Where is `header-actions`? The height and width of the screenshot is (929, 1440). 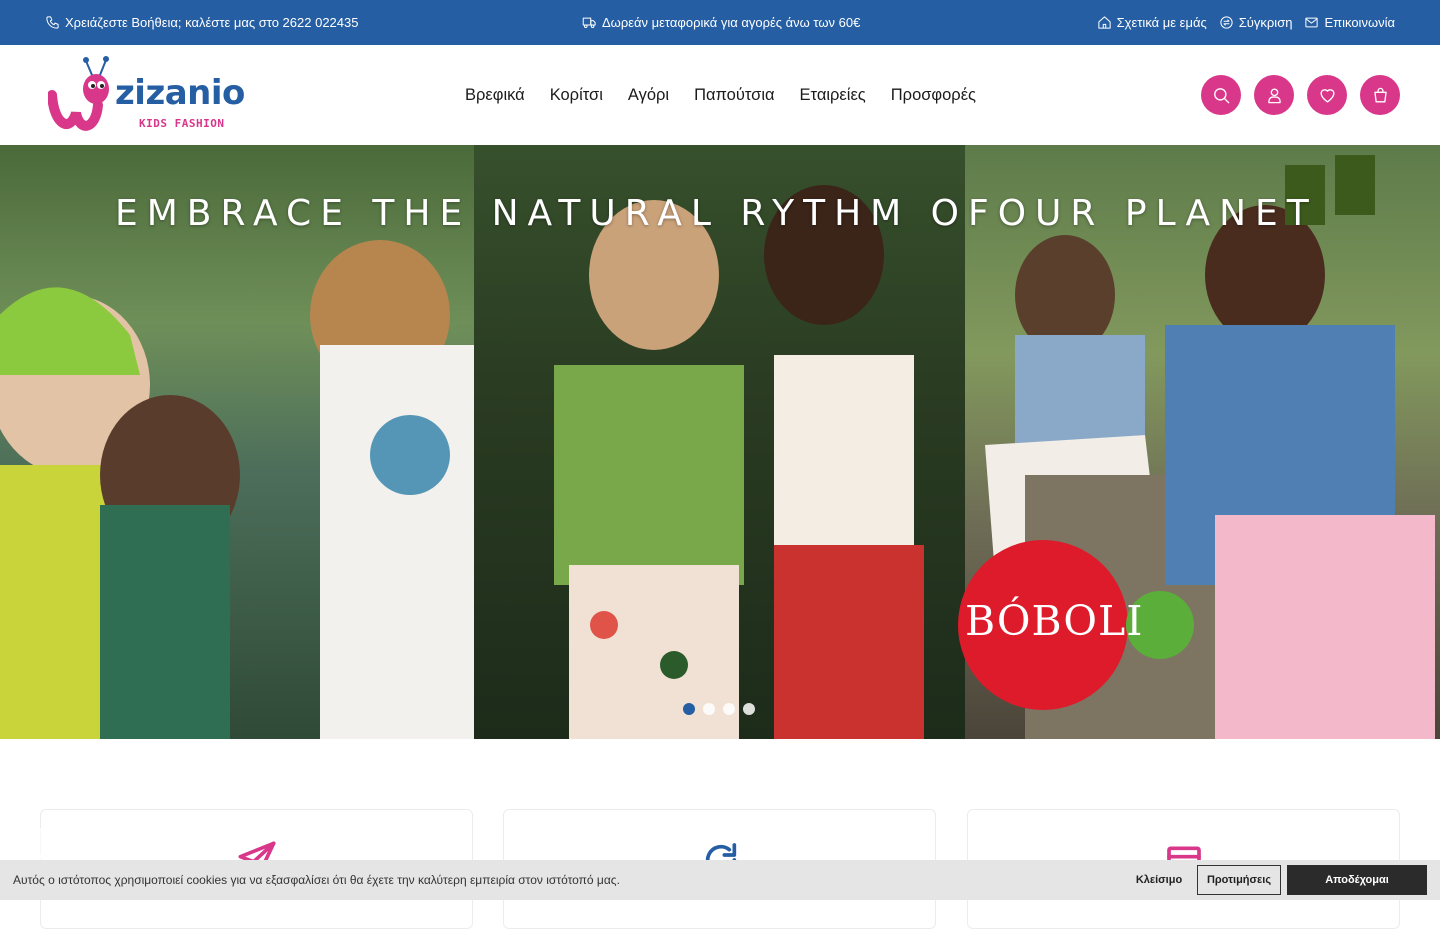 header-actions is located at coordinates (1300, 95).